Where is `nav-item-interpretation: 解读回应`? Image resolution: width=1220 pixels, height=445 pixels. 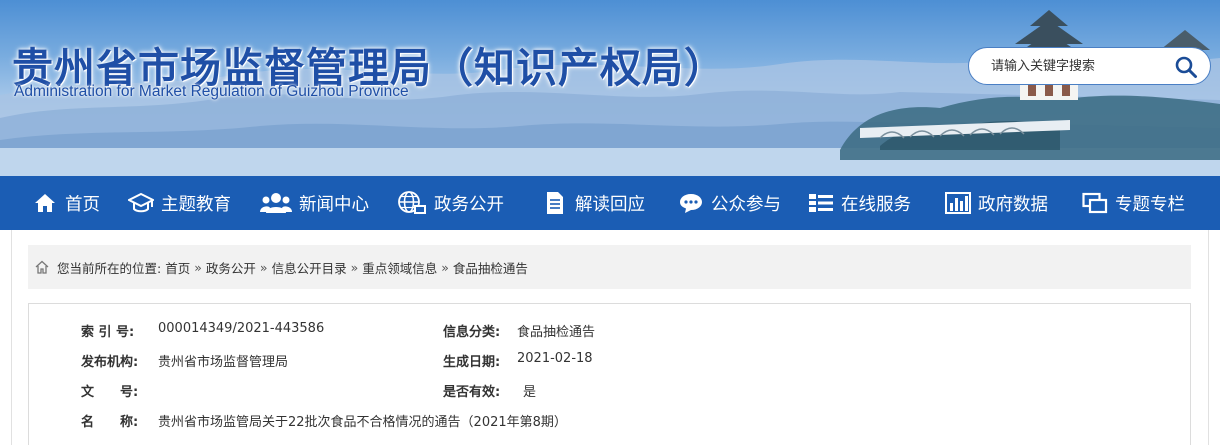
nav-item-interpretation: 解读回应 is located at coordinates (593, 203).